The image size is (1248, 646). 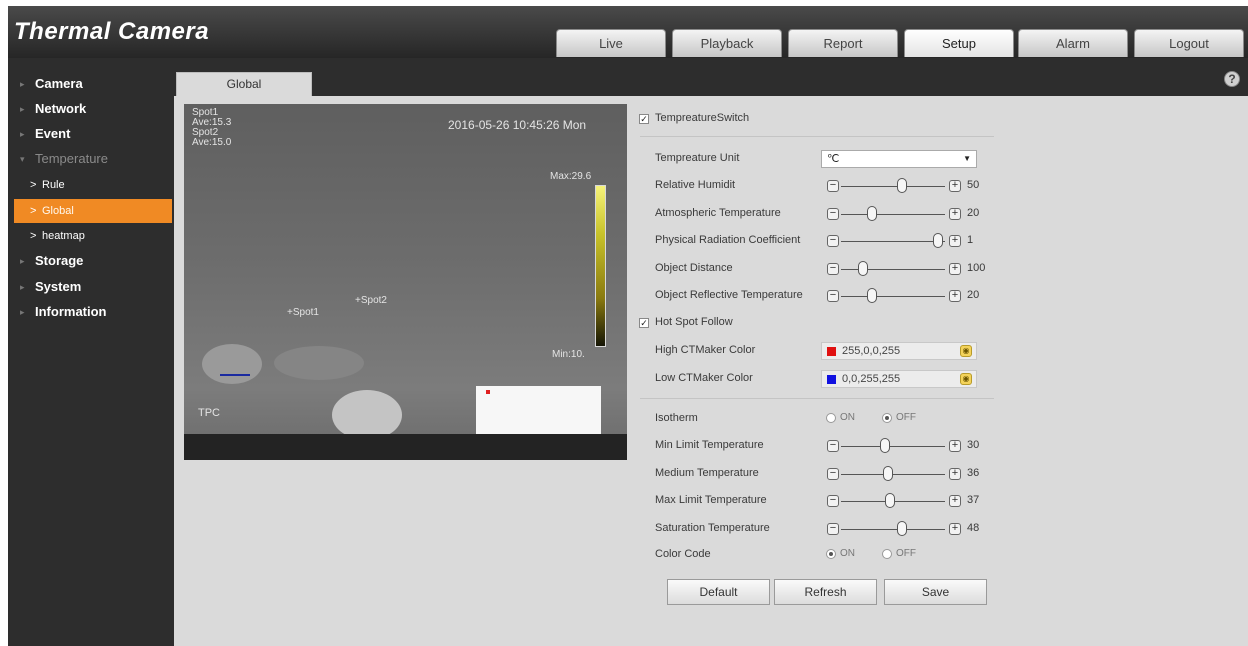 What do you see at coordinates (888, 473) in the screenshot?
I see `medium-temperature-slider-thumb` at bounding box center [888, 473].